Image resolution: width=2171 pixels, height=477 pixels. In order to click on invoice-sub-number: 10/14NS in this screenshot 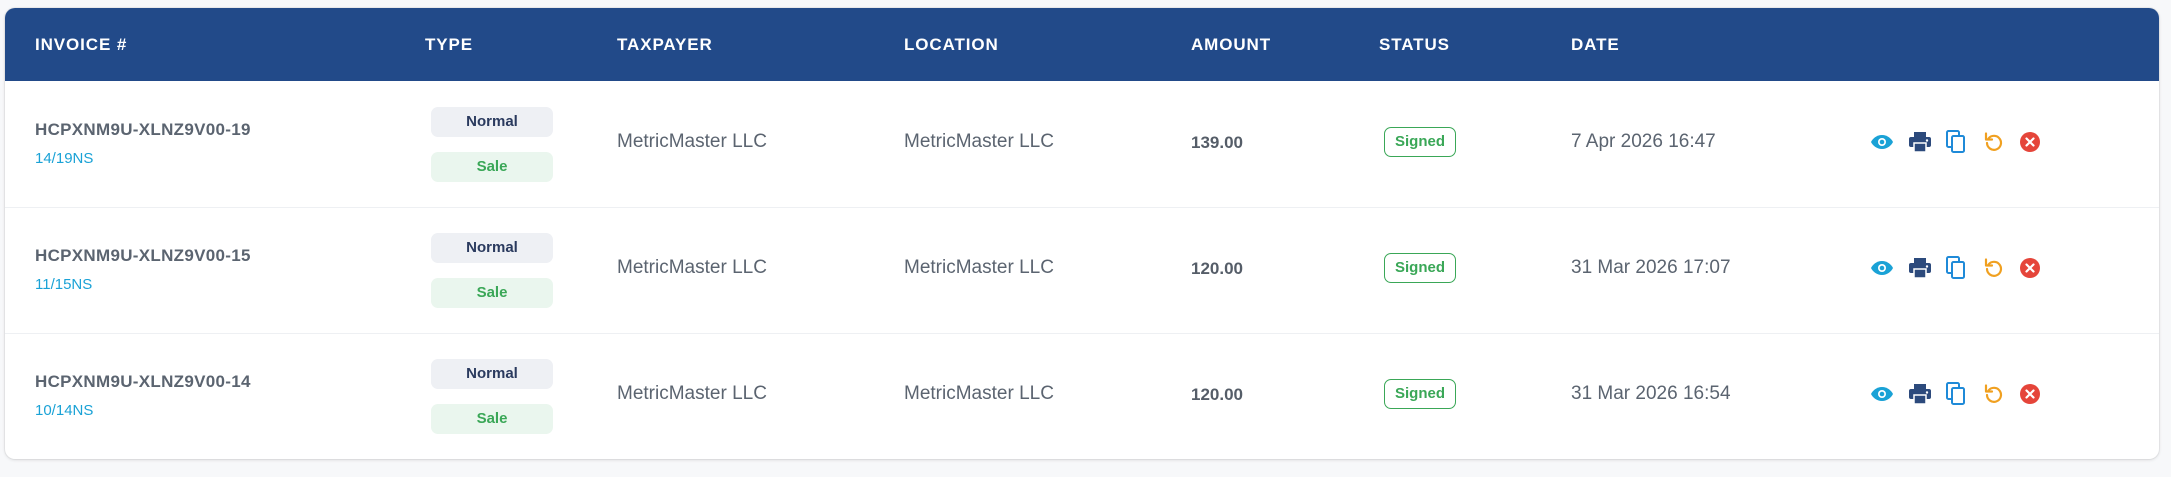, I will do `click(64, 410)`.